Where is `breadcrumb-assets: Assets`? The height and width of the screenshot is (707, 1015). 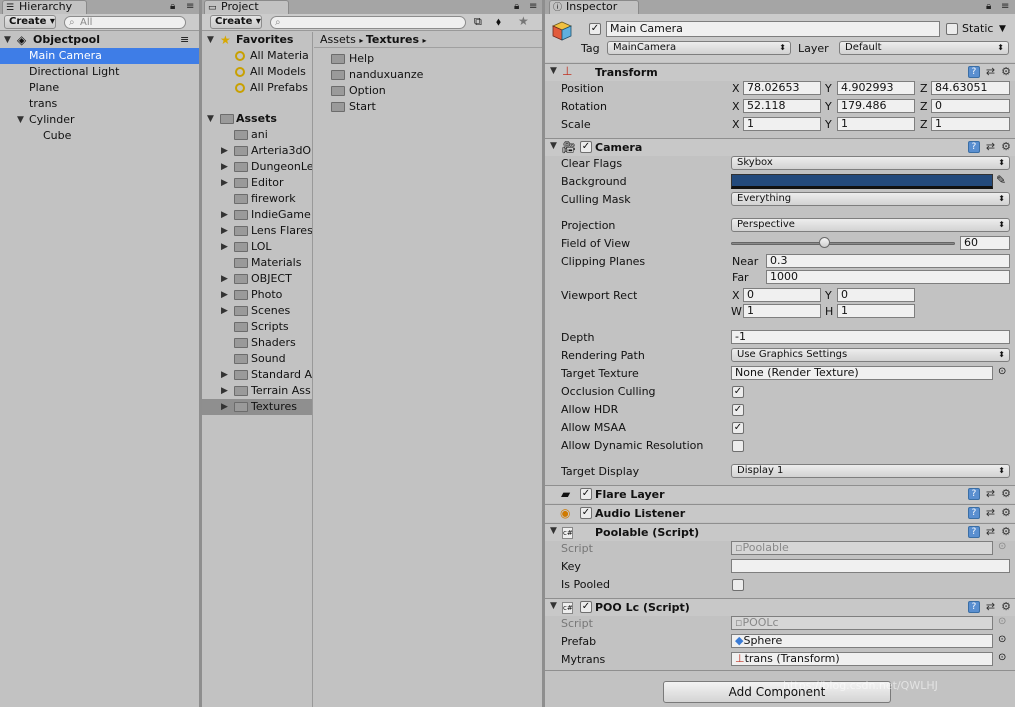 breadcrumb-assets: Assets is located at coordinates (338, 39).